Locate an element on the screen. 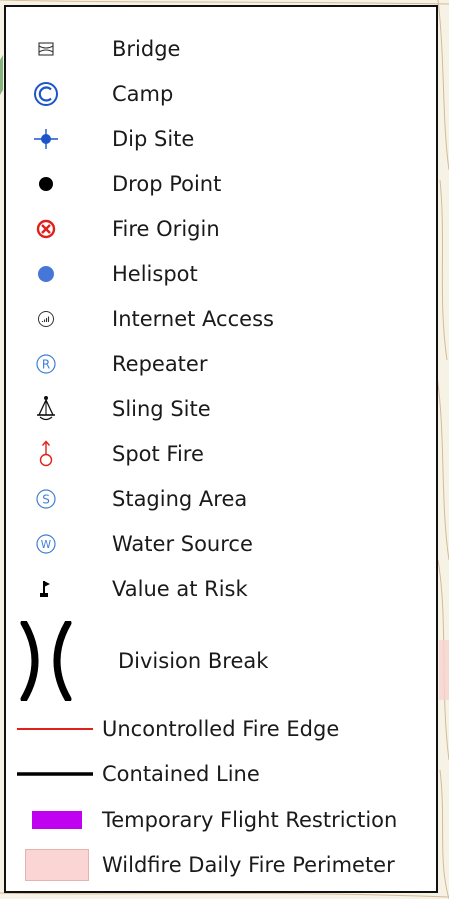 The image size is (449, 899). legend-label-division-break: Division Break is located at coordinates (193, 661).